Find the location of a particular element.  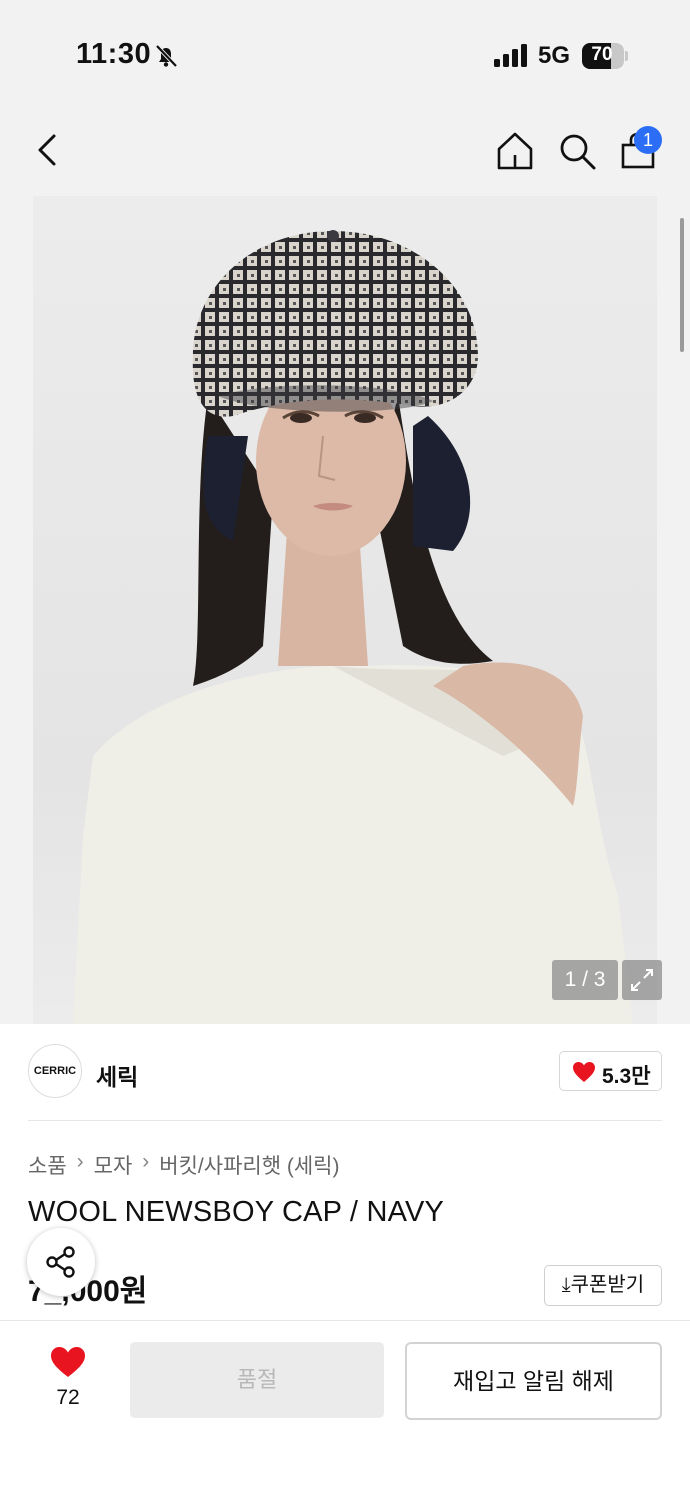

soldout-button: 품절 is located at coordinates (257, 1380).